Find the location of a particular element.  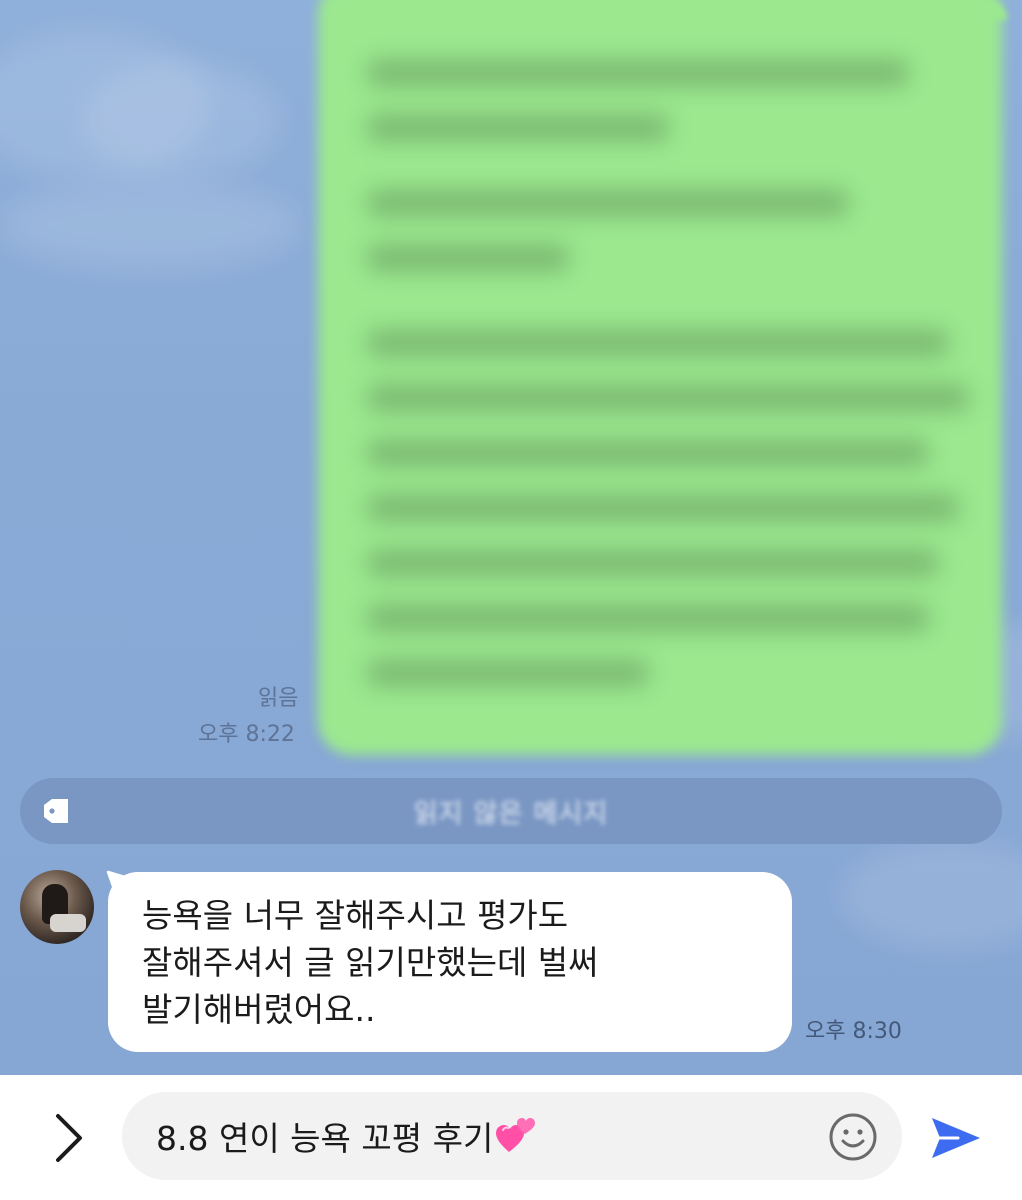

incoming-message-time: 오후 8:30 is located at coordinates (853, 1031).